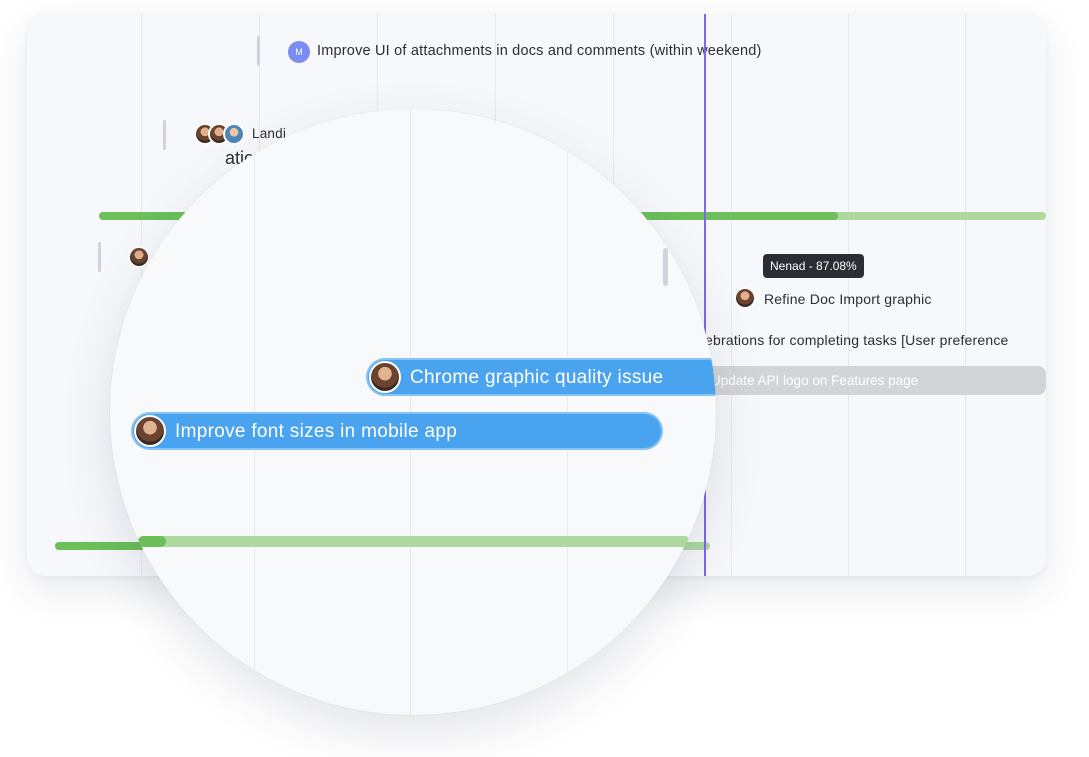 The image size is (1089, 757). I want to click on group-progress-bar, so click(414, 541).